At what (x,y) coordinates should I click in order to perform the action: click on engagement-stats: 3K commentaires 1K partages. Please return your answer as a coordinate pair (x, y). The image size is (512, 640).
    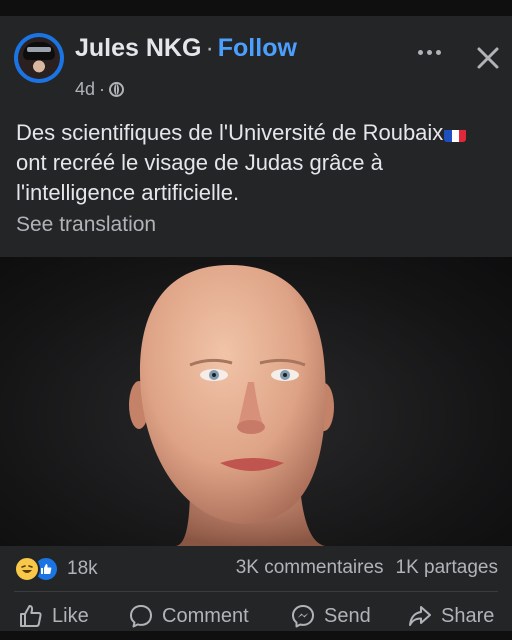
    Looking at the image, I should click on (367, 568).